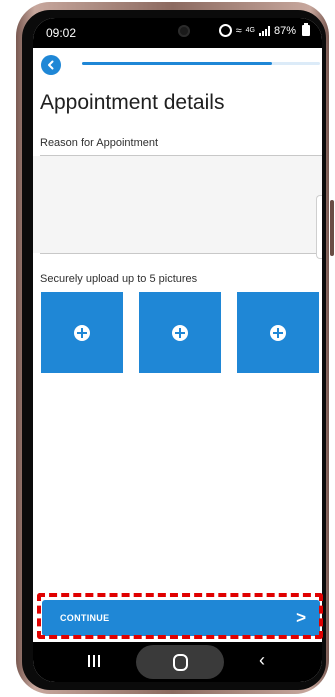 Image resolution: width=335 pixels, height=697 pixels. Describe the element at coordinates (319, 227) in the screenshot. I see `scrollbar` at that location.